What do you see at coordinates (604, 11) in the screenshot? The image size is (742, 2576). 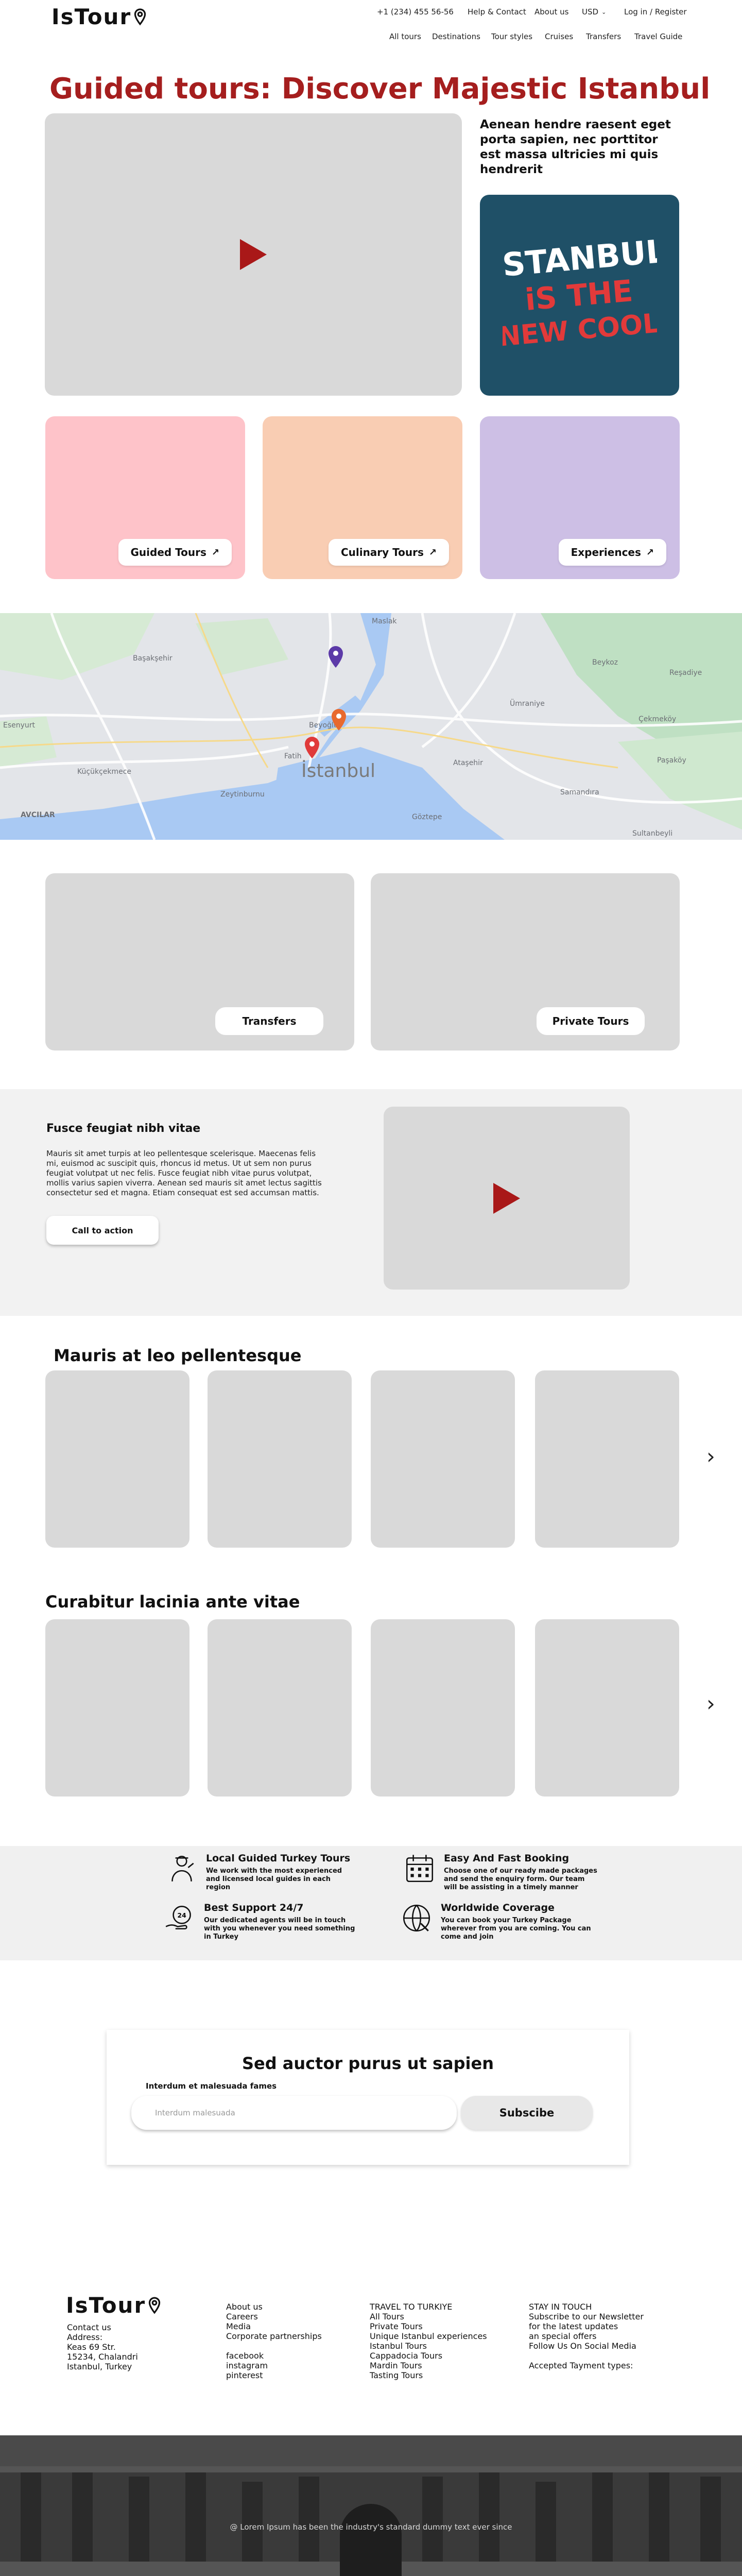 I see `chevron-down-icon: ⌄` at bounding box center [604, 11].